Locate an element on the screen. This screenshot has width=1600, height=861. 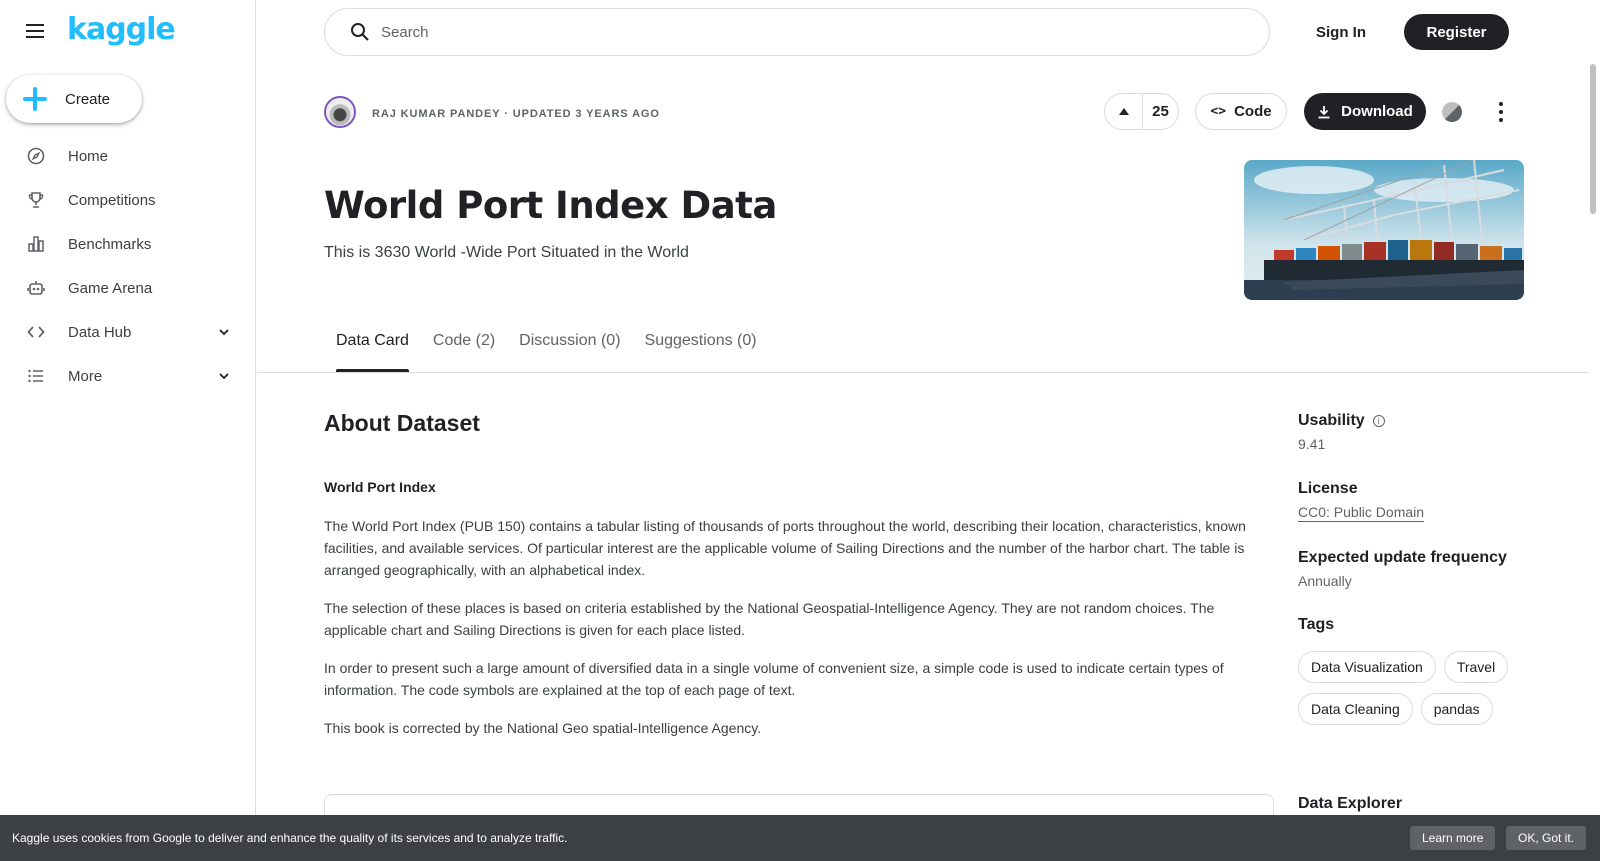
sidebar-item-benchmarks: Benchmarks is located at coordinates (128, 244).